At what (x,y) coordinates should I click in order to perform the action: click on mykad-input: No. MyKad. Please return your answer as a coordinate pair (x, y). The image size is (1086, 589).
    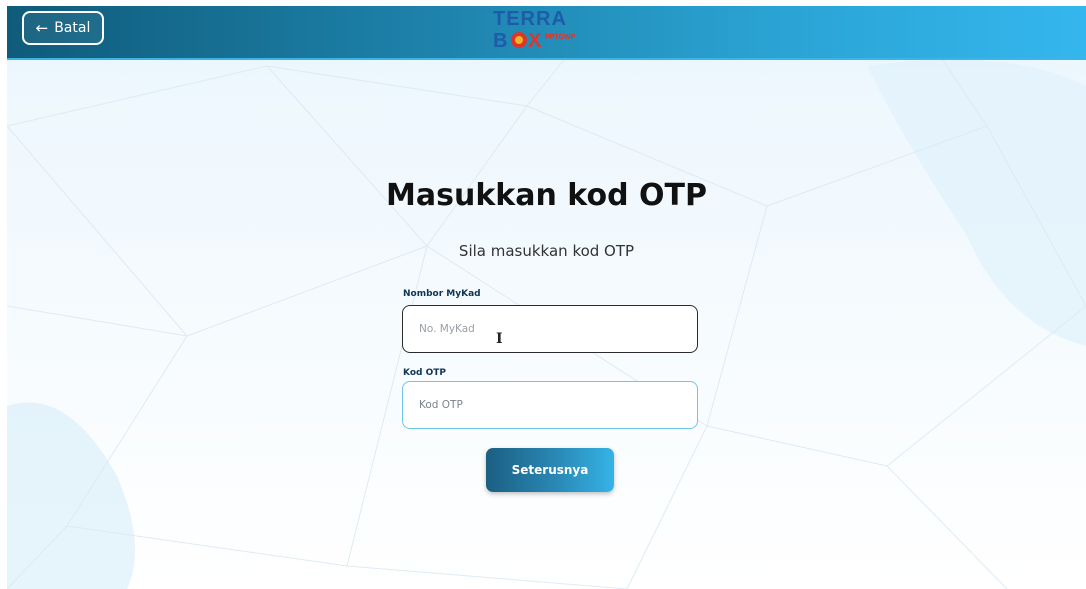
    Looking at the image, I should click on (550, 329).